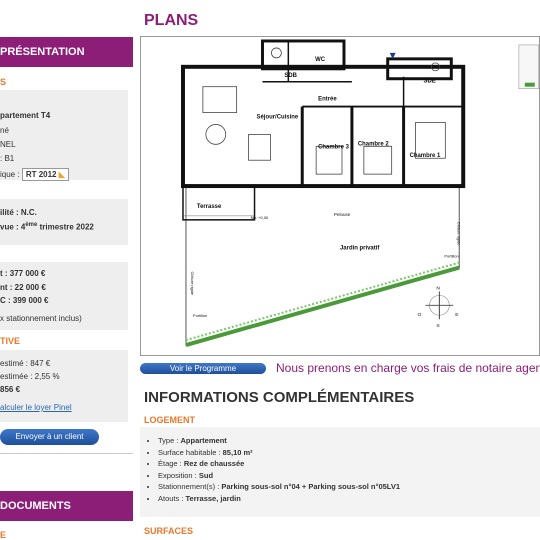 This screenshot has height=540, width=540. What do you see at coordinates (458, 234) in the screenshot?
I see `fence-label-2: Clôture rigide` at bounding box center [458, 234].